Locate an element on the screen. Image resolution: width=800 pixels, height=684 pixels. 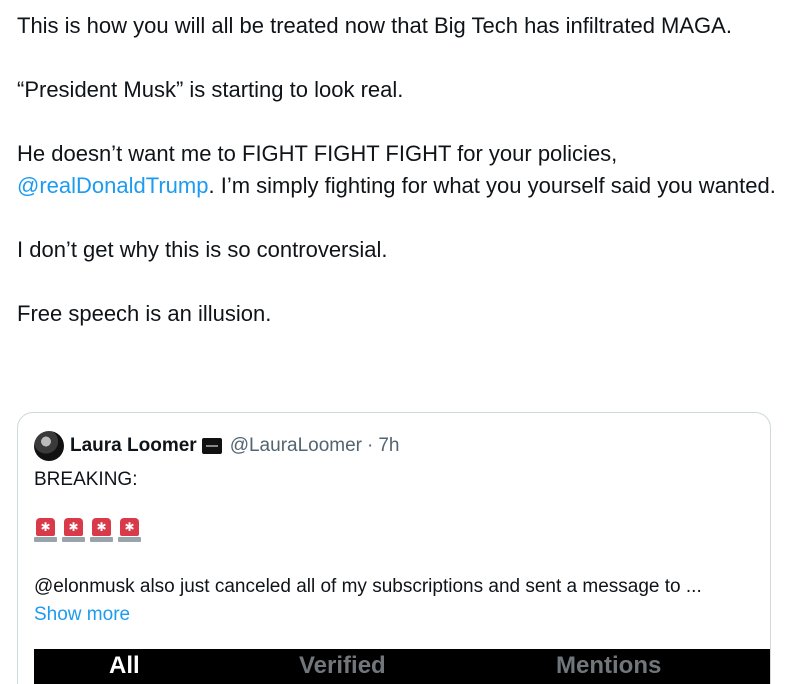
quoted-tweet-header: Laura Loomer @LauraLoomer · 7h is located at coordinates (216, 446).